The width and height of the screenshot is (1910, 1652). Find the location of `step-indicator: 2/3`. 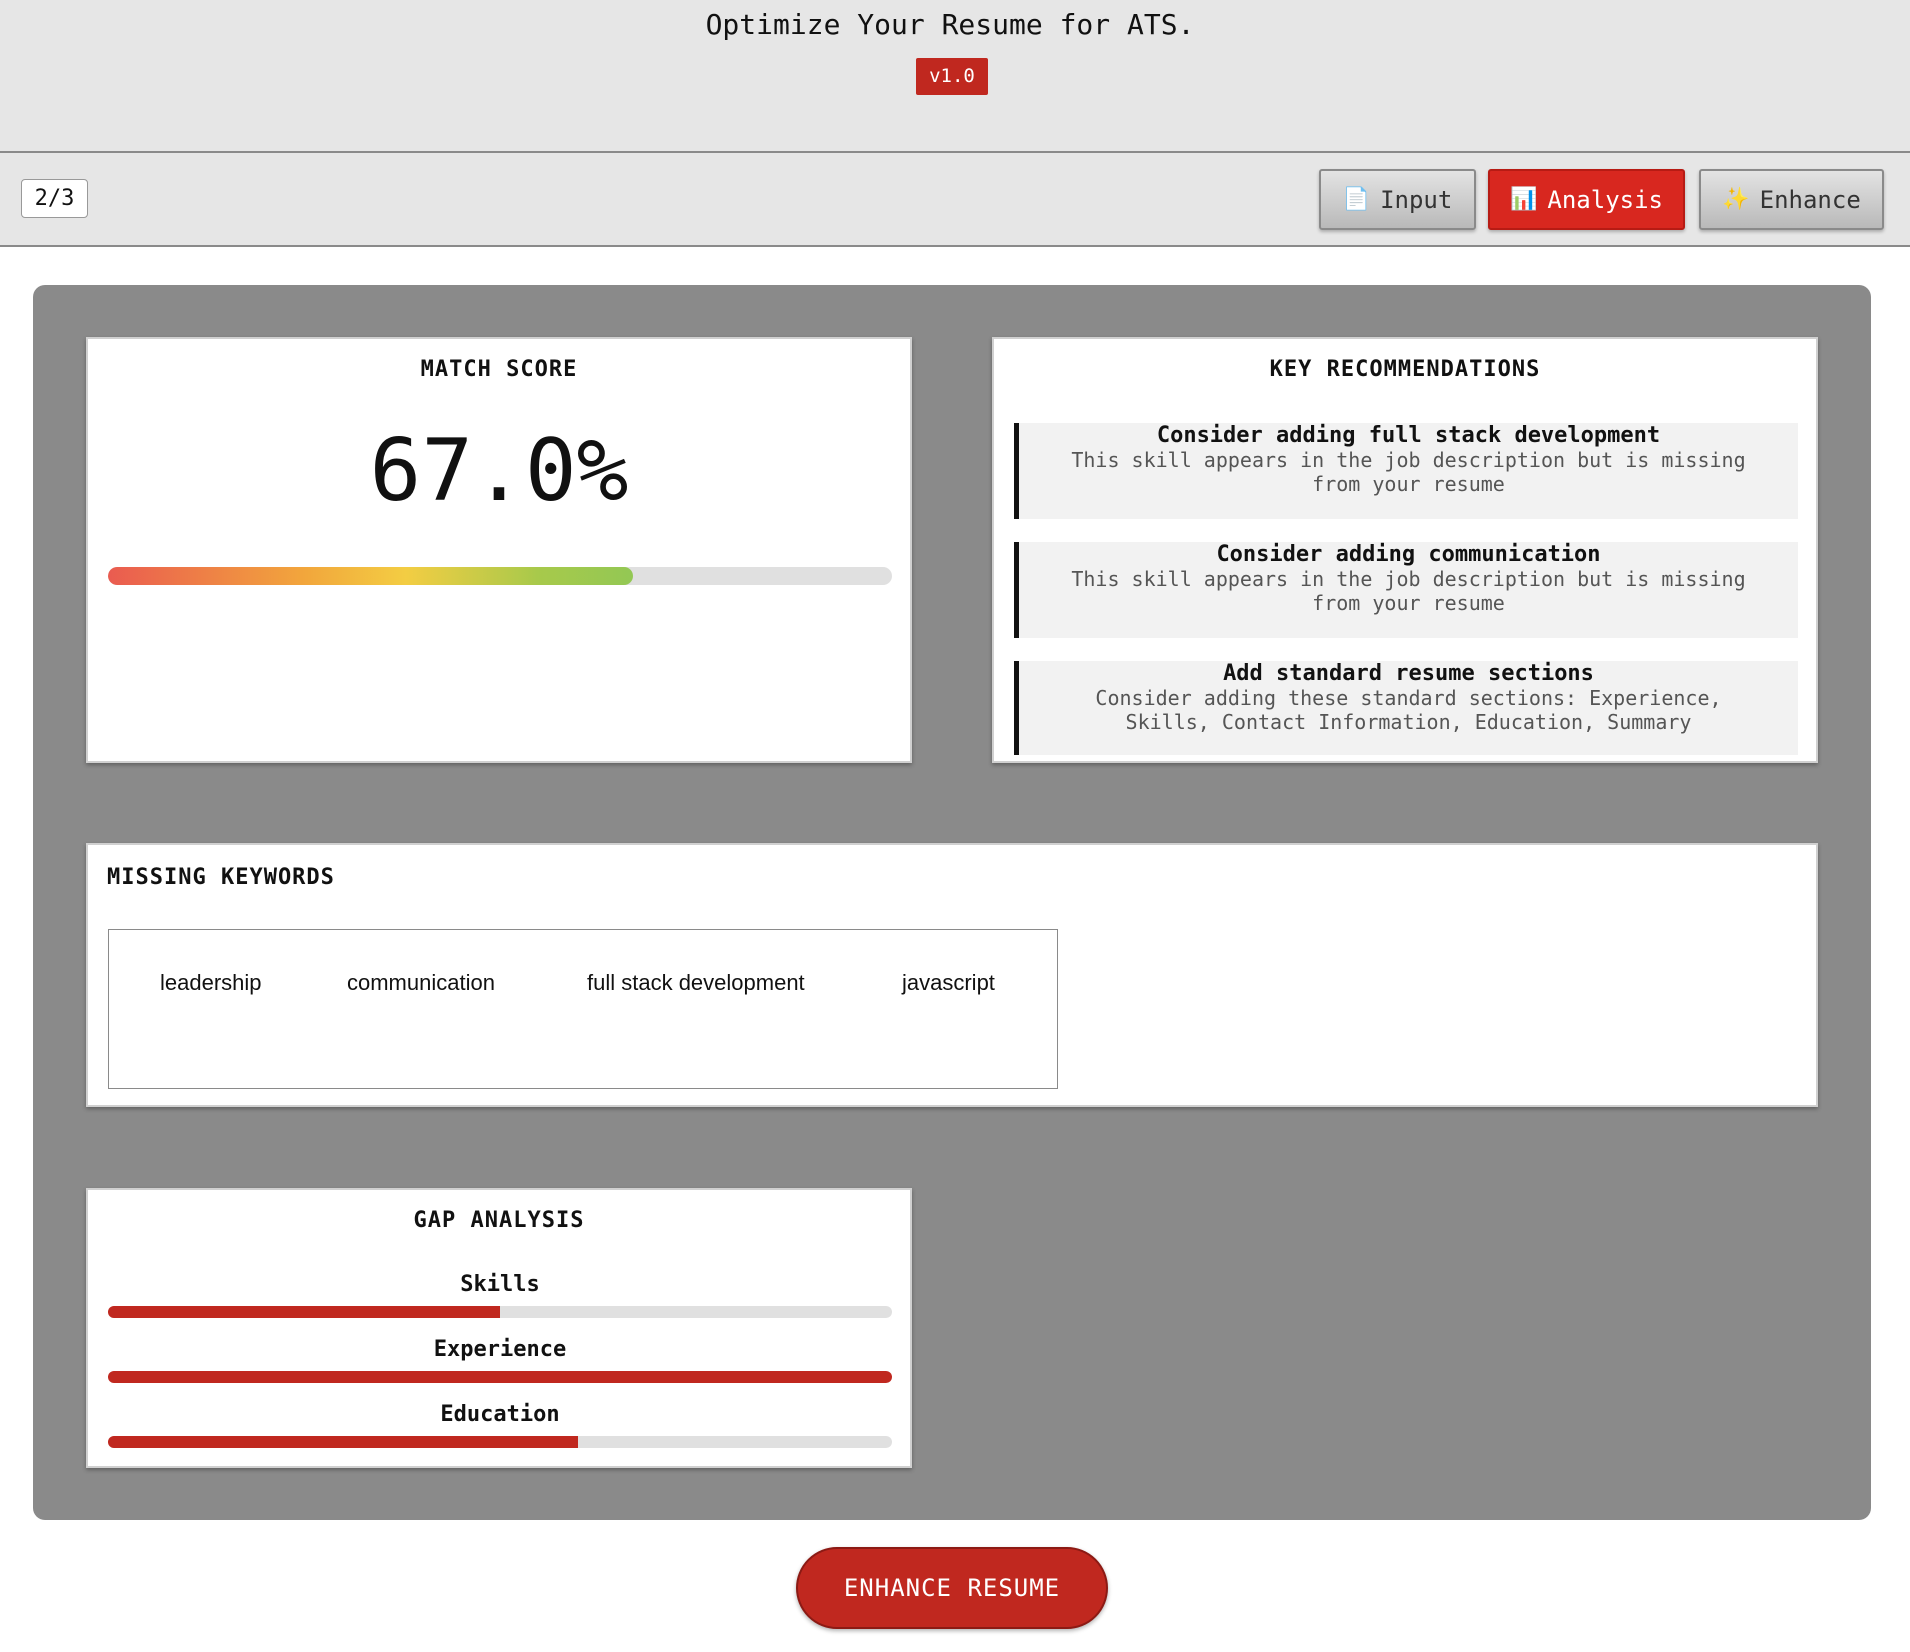

step-indicator: 2/3 is located at coordinates (54, 198).